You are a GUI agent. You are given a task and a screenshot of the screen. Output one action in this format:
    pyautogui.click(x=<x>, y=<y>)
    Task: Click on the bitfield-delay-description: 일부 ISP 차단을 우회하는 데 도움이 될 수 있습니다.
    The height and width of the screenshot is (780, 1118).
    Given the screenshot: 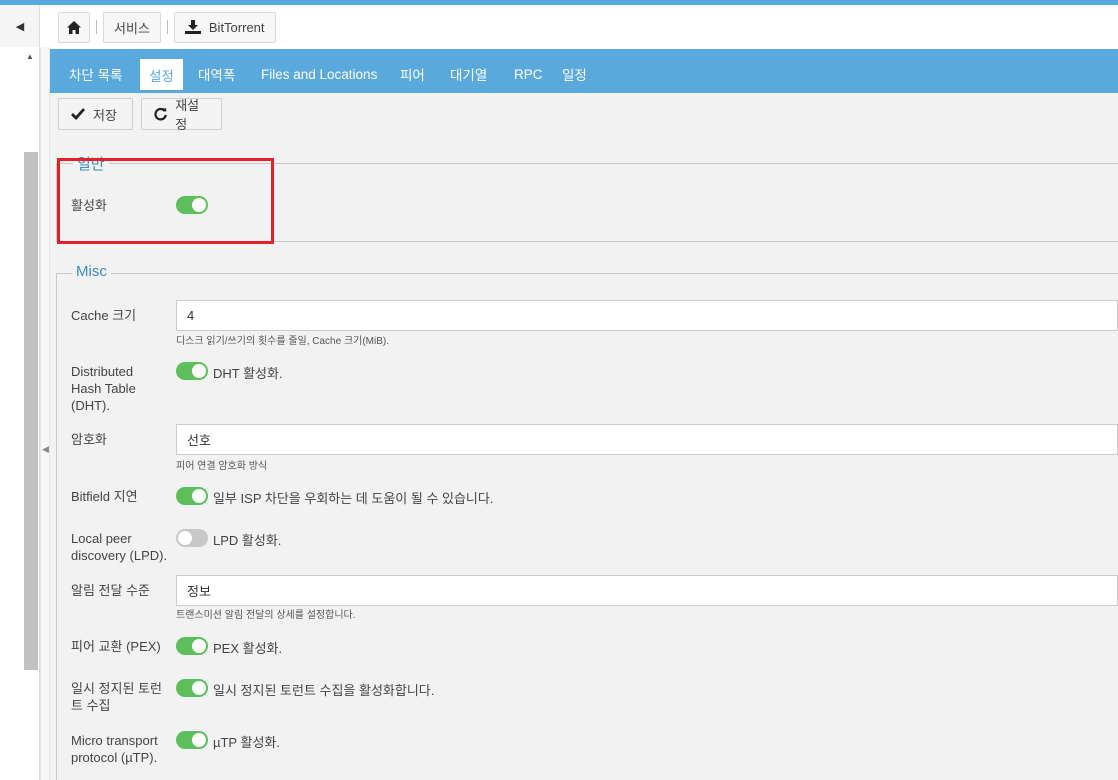 What is the action you would take?
    pyautogui.click(x=353, y=498)
    